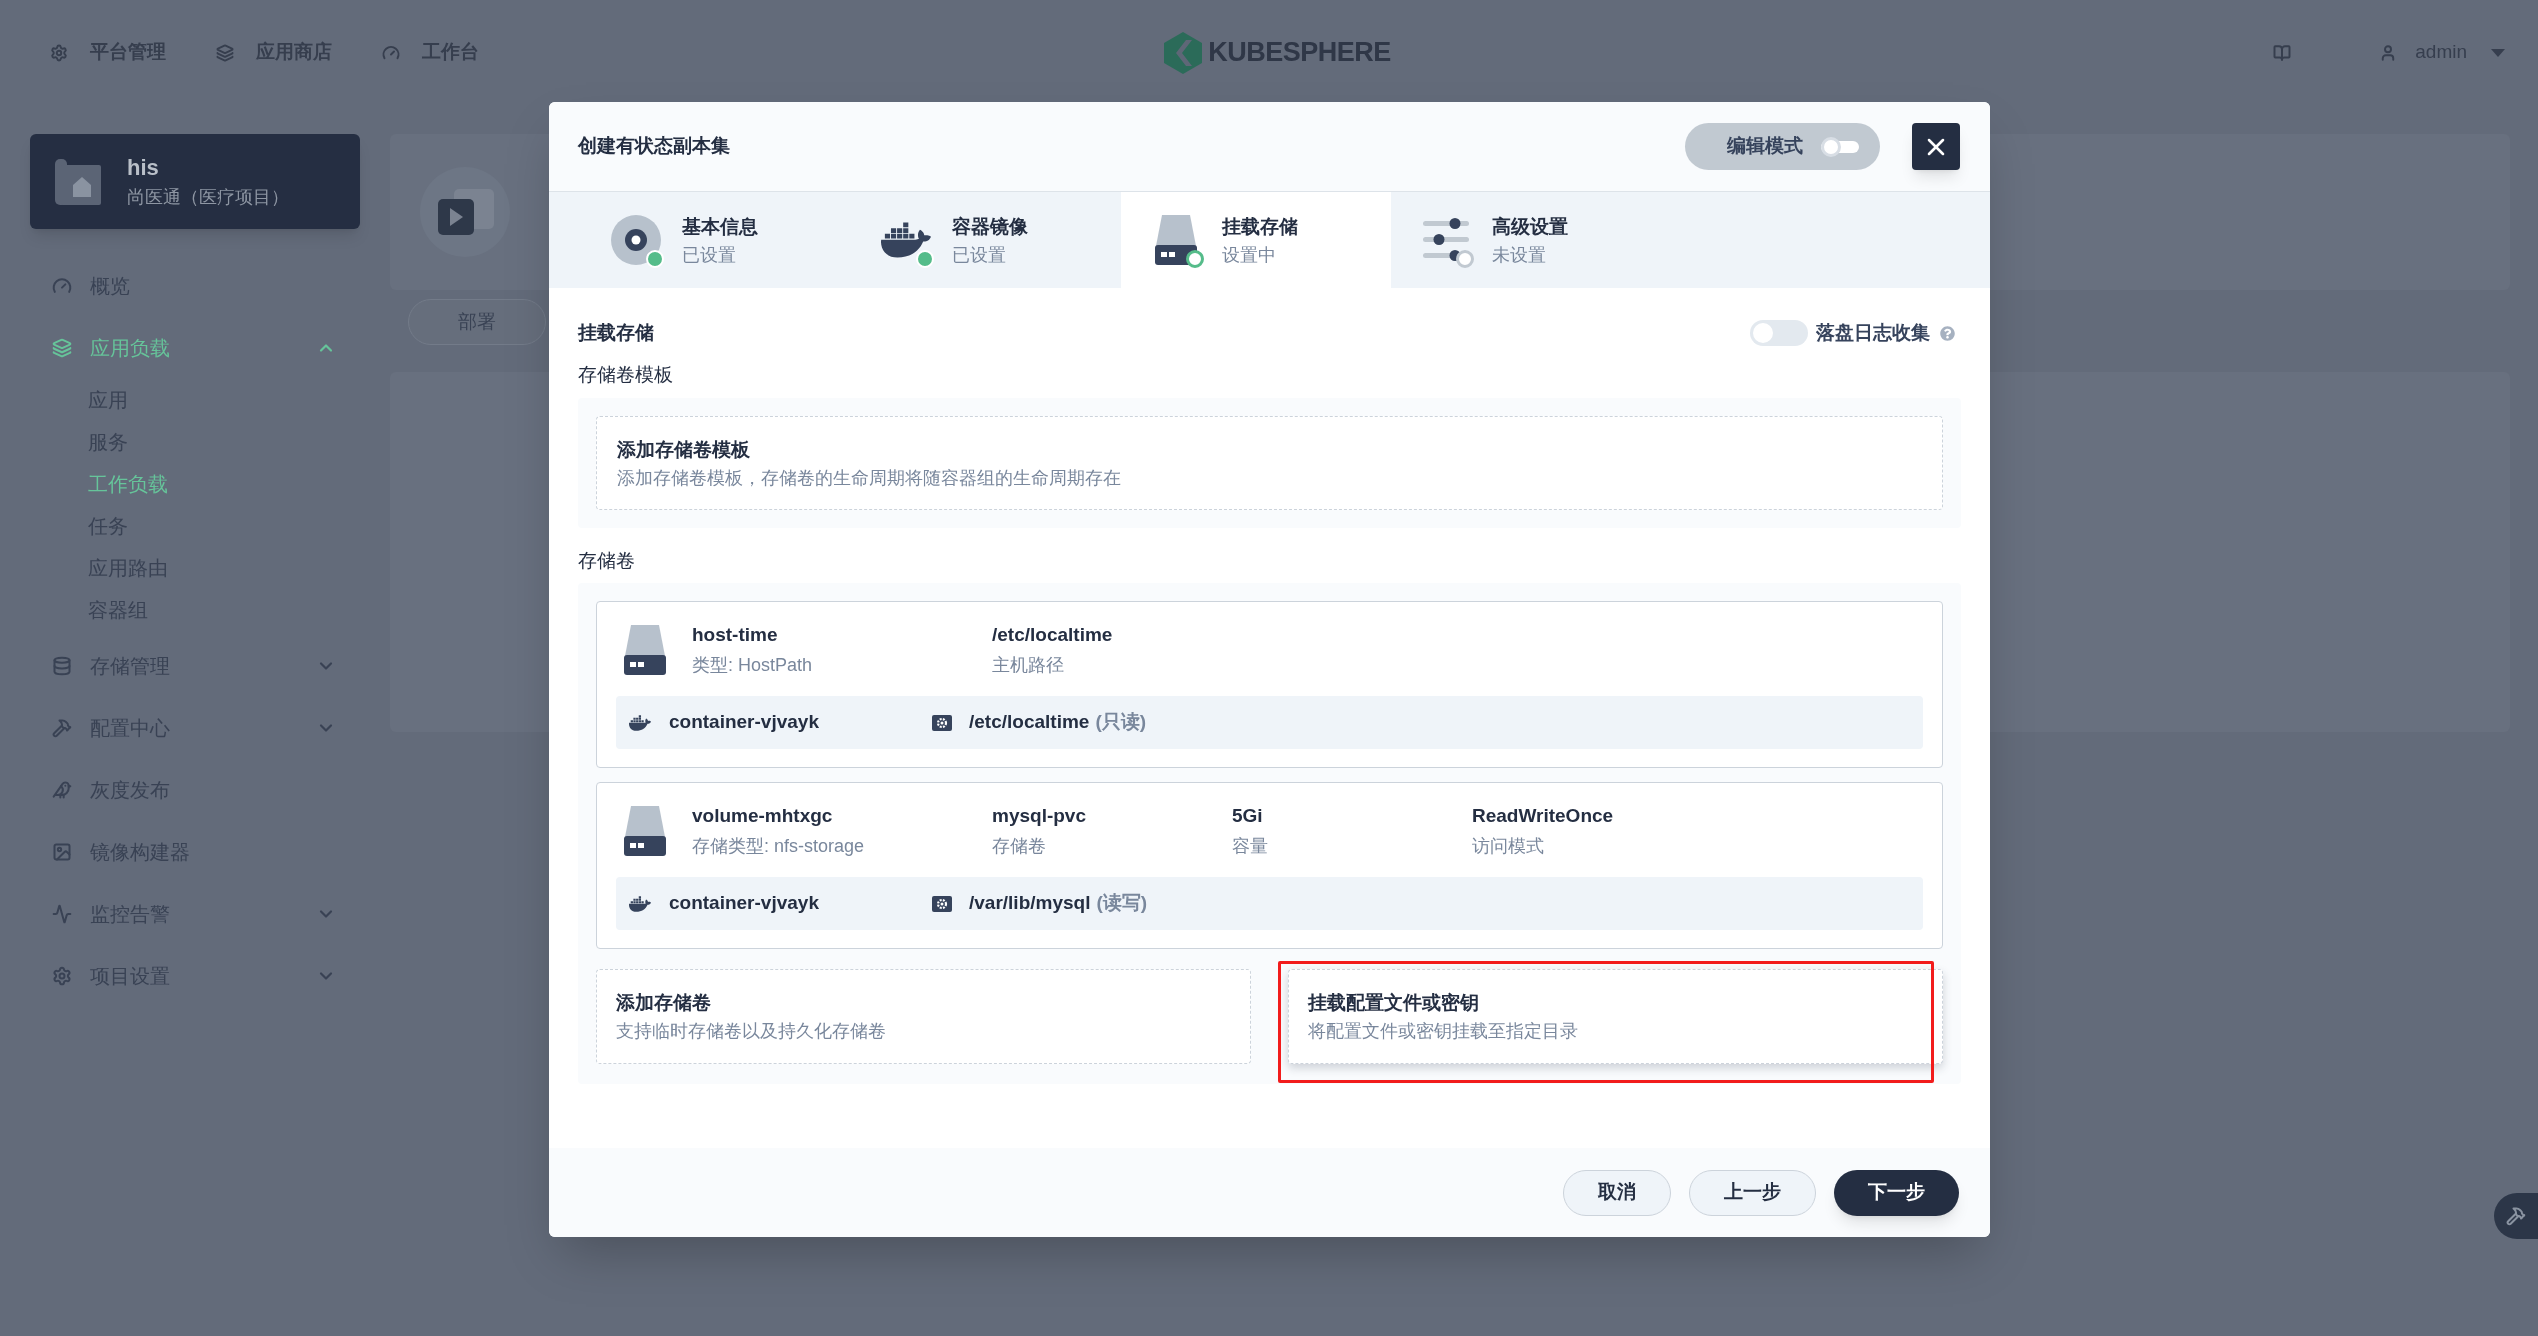 This screenshot has height=1336, width=2538. Describe the element at coordinates (1896, 1192) in the screenshot. I see `next-button: 下一步` at that location.